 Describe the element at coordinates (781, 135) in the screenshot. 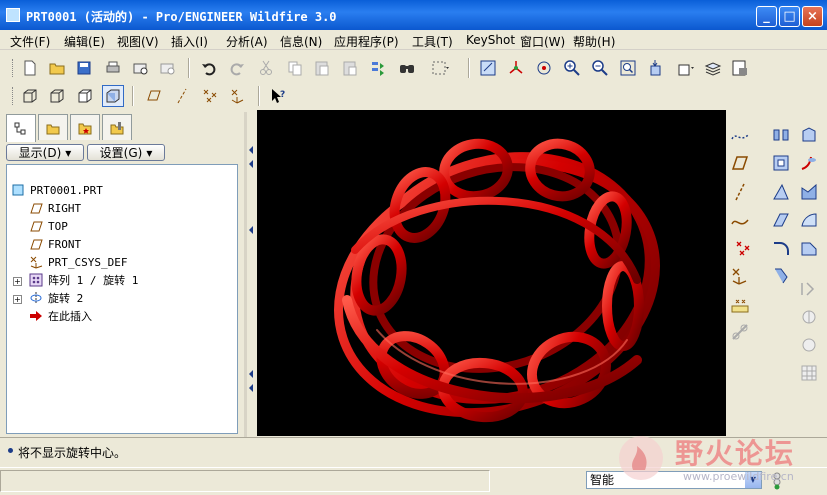

I see `extrude-tool-icon` at that location.